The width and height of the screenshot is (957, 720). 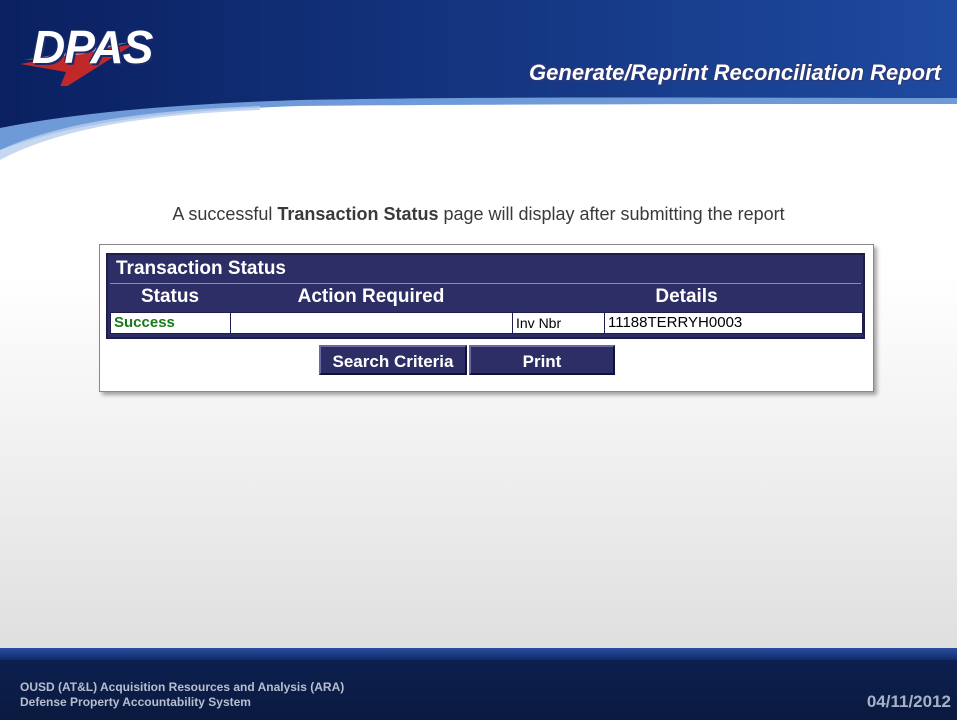 I want to click on action-required-cell, so click(x=372, y=323).